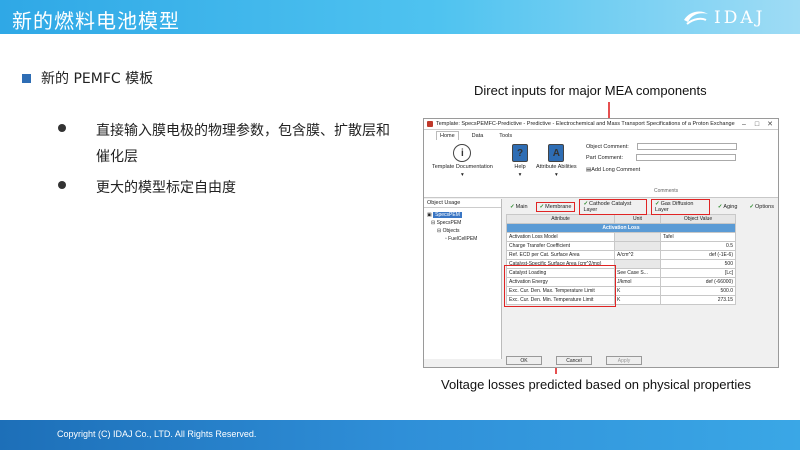  I want to click on col-header: Unit, so click(637, 219).